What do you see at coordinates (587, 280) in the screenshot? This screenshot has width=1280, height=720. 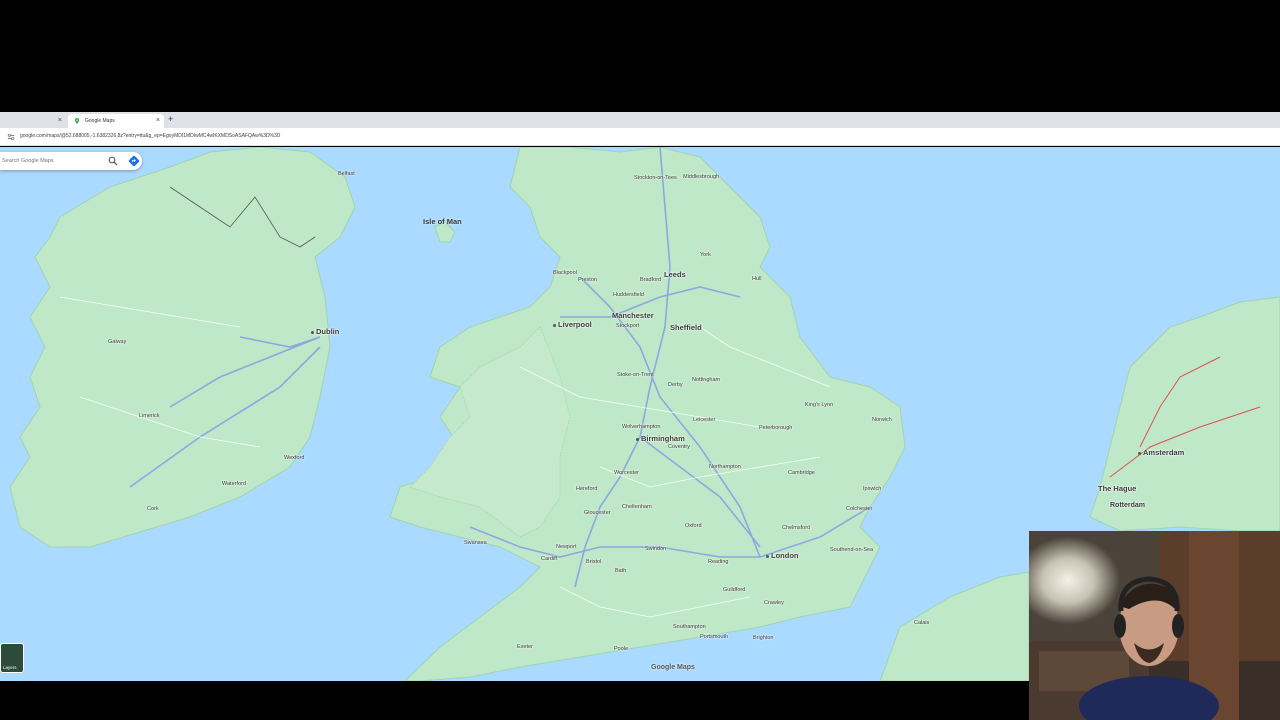 I see `label-preston: Preston` at bounding box center [587, 280].